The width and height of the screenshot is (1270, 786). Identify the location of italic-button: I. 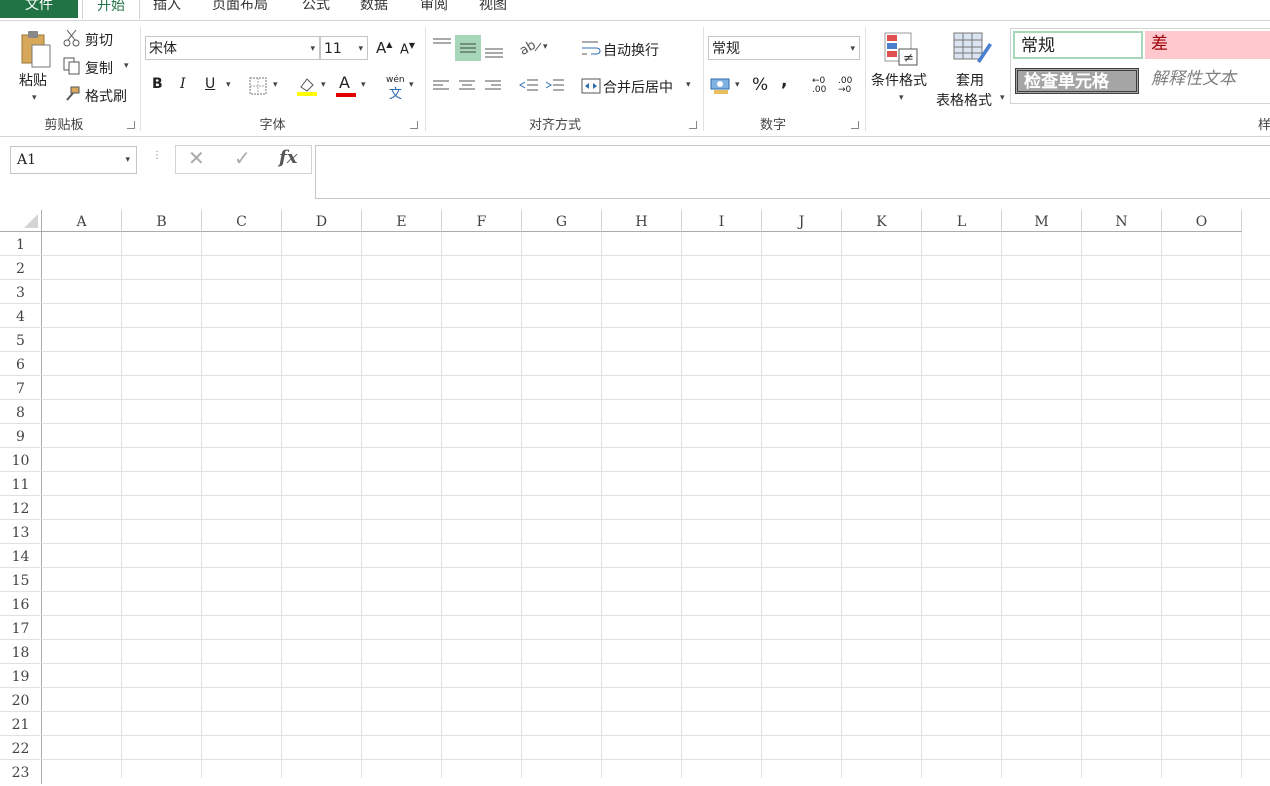
(183, 84).